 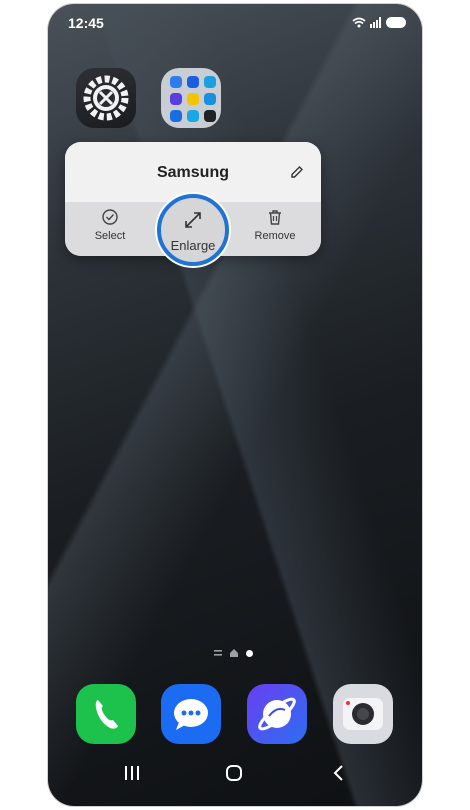 I want to click on recent-apps-button, so click(x=132, y=775).